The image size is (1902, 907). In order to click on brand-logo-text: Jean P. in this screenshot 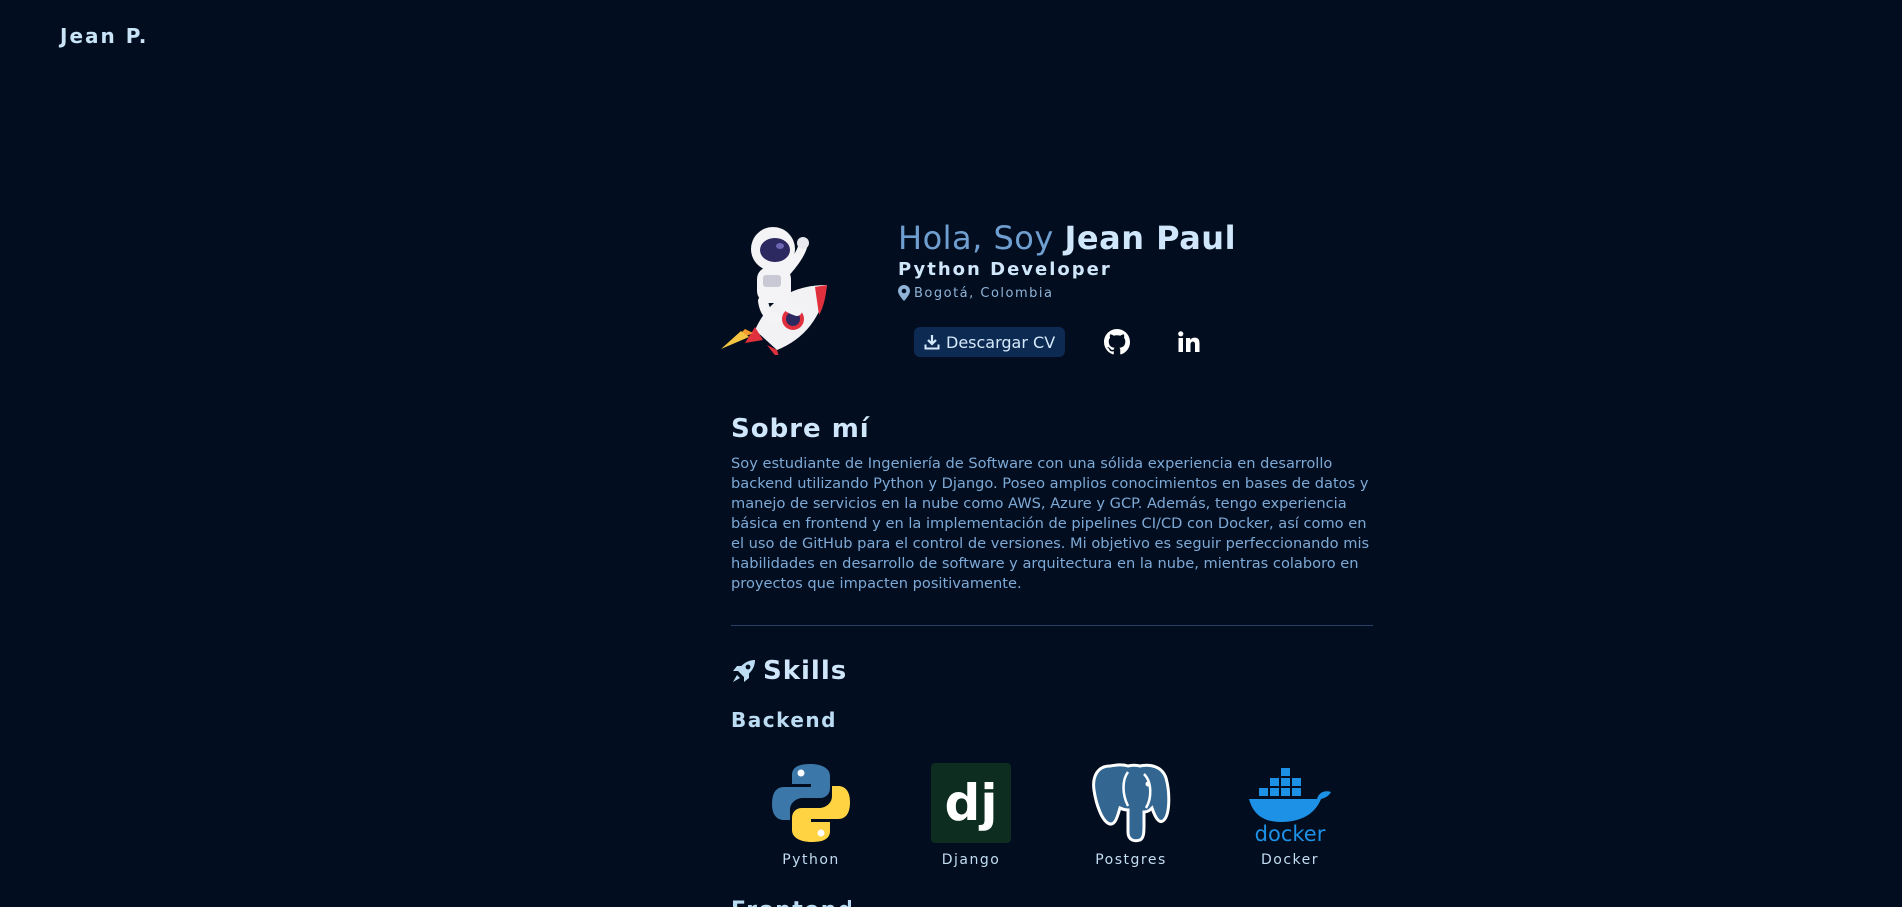, I will do `click(104, 36)`.